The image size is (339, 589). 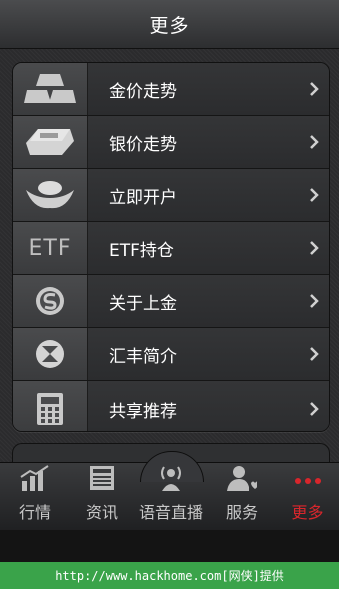 I want to click on menu-item-about: 关于上金, so click(x=171, y=301).